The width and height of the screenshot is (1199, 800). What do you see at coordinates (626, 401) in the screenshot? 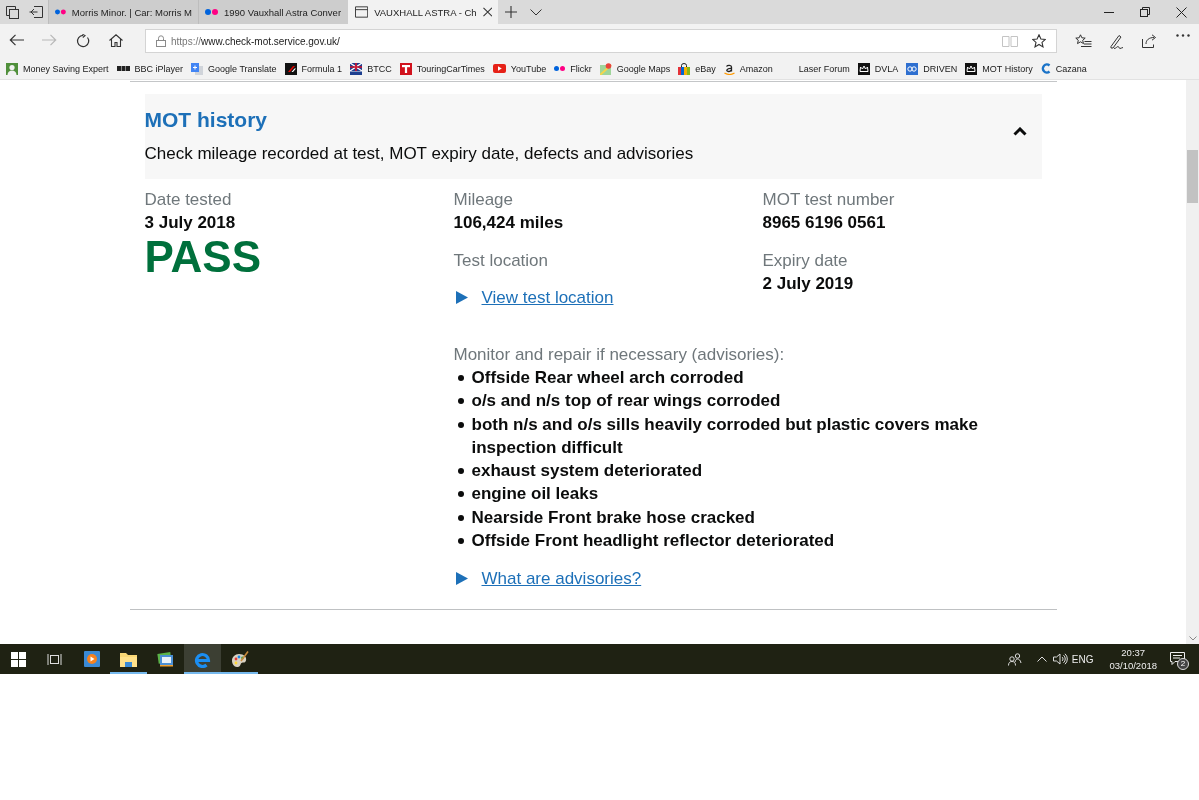
I see `advisory-text: o/s and n/s top of rear wings corroded` at bounding box center [626, 401].